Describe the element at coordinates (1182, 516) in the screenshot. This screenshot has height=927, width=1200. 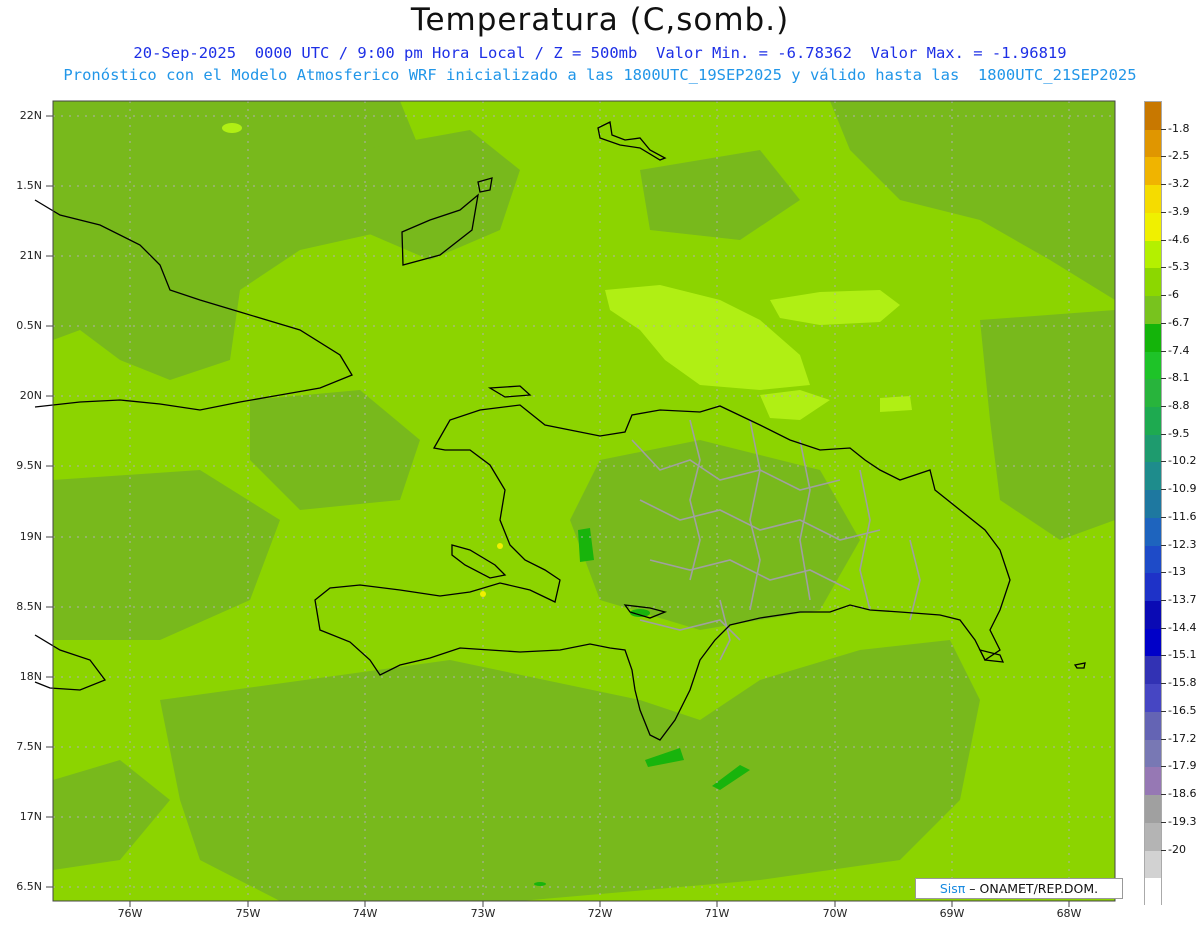
I see `colorbar-label: -11.6` at that location.